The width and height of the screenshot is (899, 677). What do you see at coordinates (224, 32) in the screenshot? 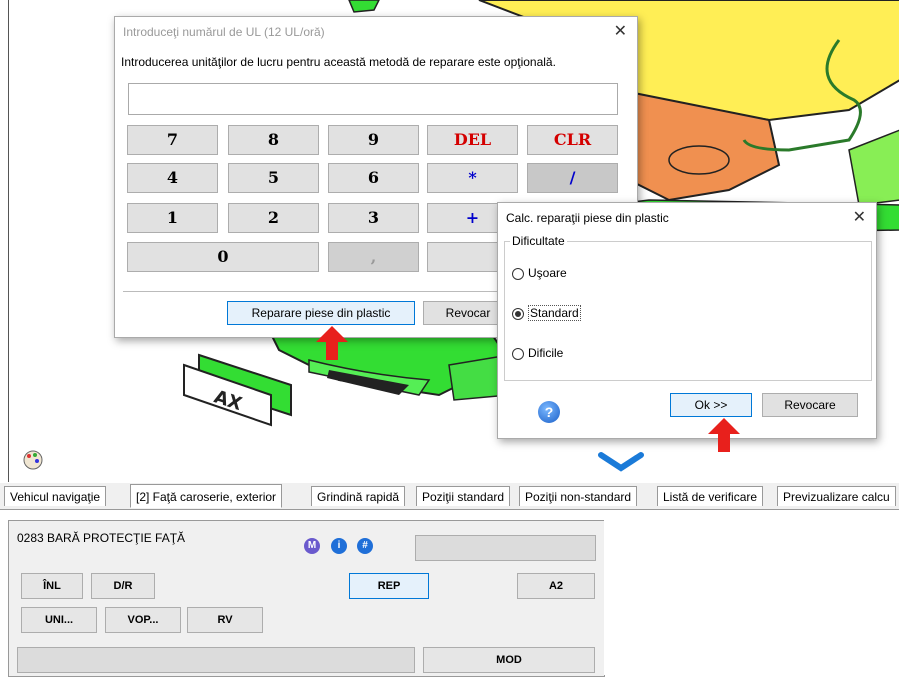
I see `dialog-title: Introduceţi numărul de UL (12 UL/oră)` at bounding box center [224, 32].